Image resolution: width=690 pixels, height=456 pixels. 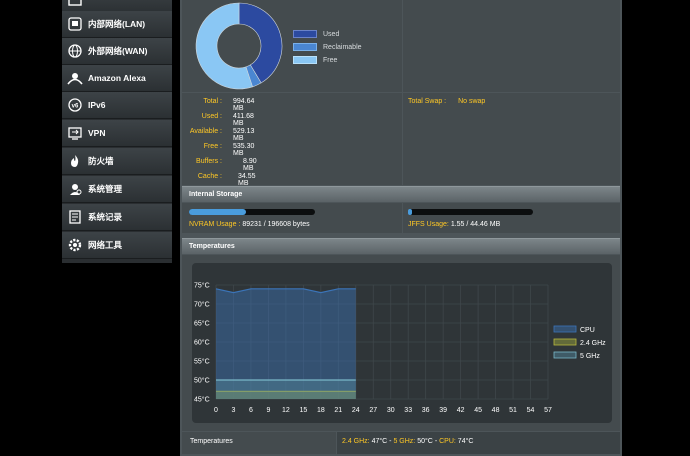 What do you see at coordinates (117, 105) in the screenshot?
I see `sidebar-item-ipv6: v6 IPv6` at bounding box center [117, 105].